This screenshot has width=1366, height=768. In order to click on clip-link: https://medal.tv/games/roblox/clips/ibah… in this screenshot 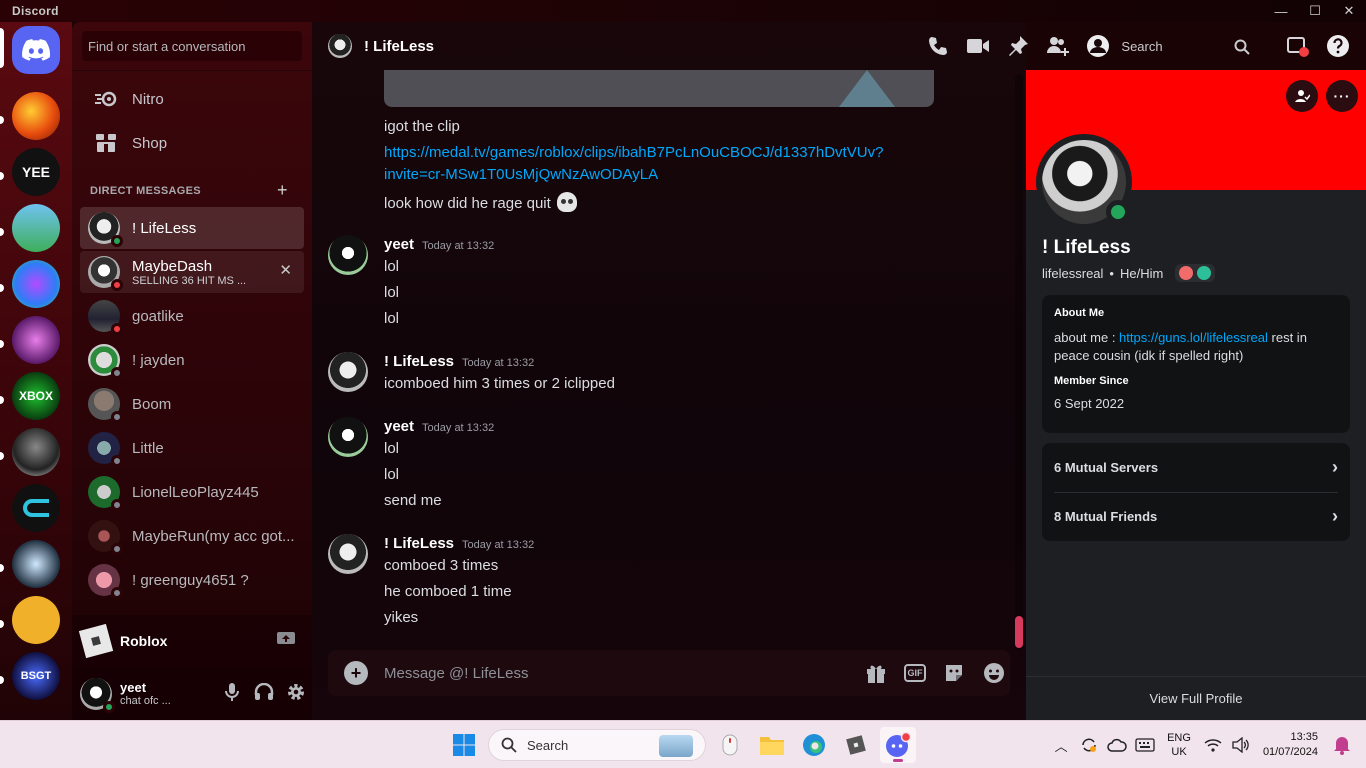, I will do `click(633, 152)`.